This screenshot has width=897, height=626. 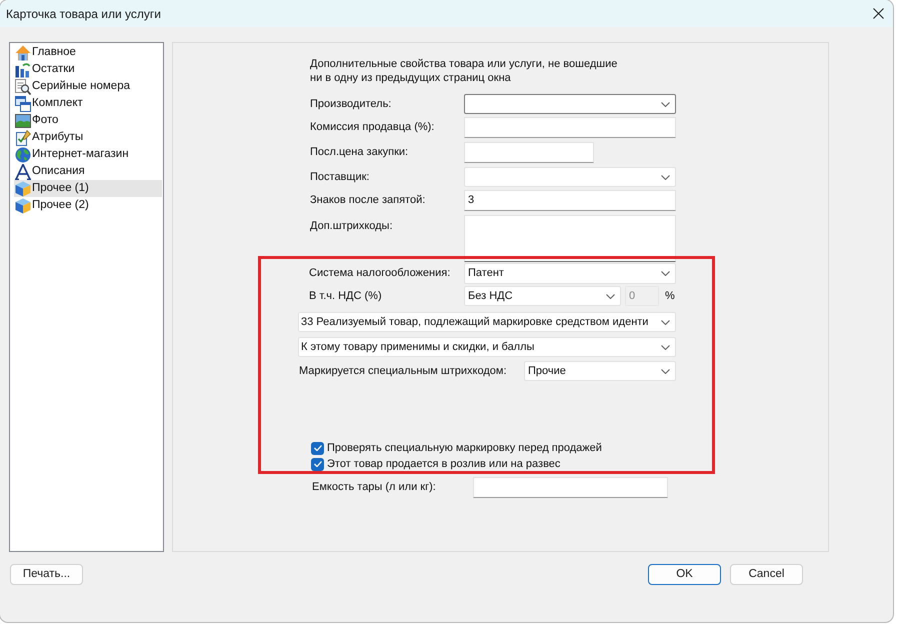 What do you see at coordinates (88, 120) in the screenshot?
I see `sidebar-item: Фото` at bounding box center [88, 120].